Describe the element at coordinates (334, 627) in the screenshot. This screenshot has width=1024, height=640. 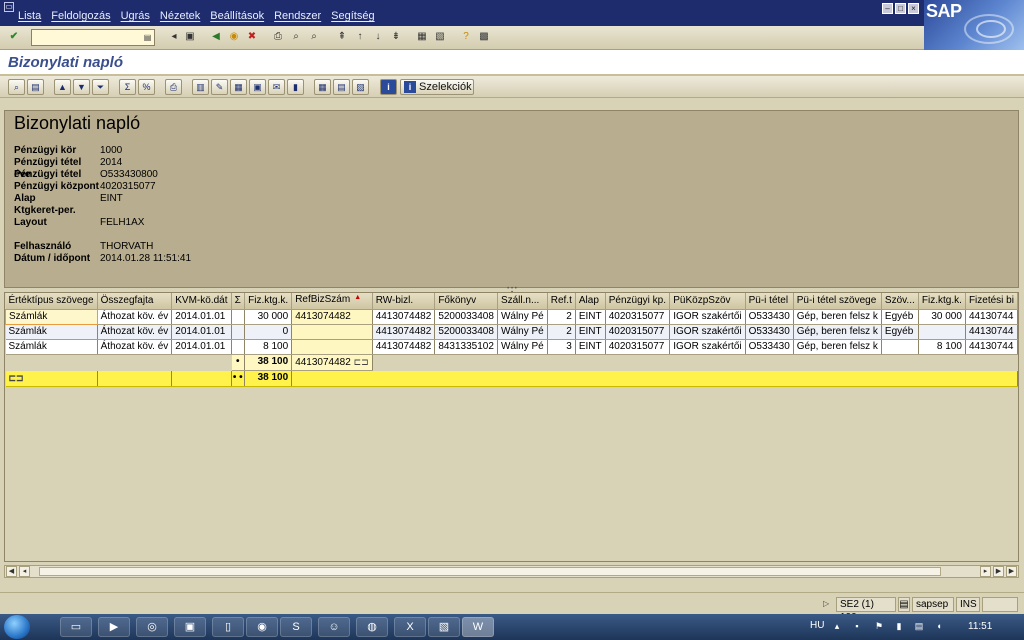
I see `messenger-icon: ☺` at that location.